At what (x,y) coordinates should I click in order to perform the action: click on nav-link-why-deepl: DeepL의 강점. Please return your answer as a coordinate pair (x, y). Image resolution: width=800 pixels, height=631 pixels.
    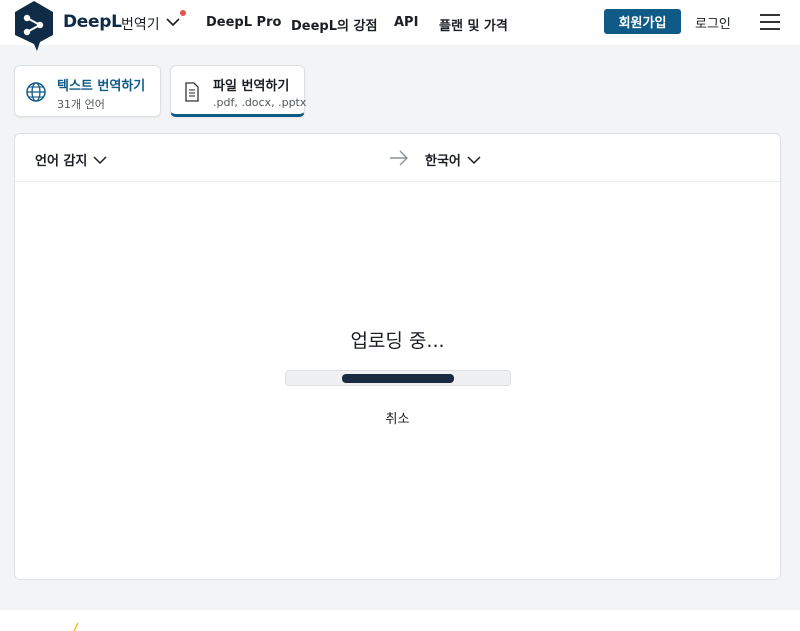
    Looking at the image, I should click on (334, 24).